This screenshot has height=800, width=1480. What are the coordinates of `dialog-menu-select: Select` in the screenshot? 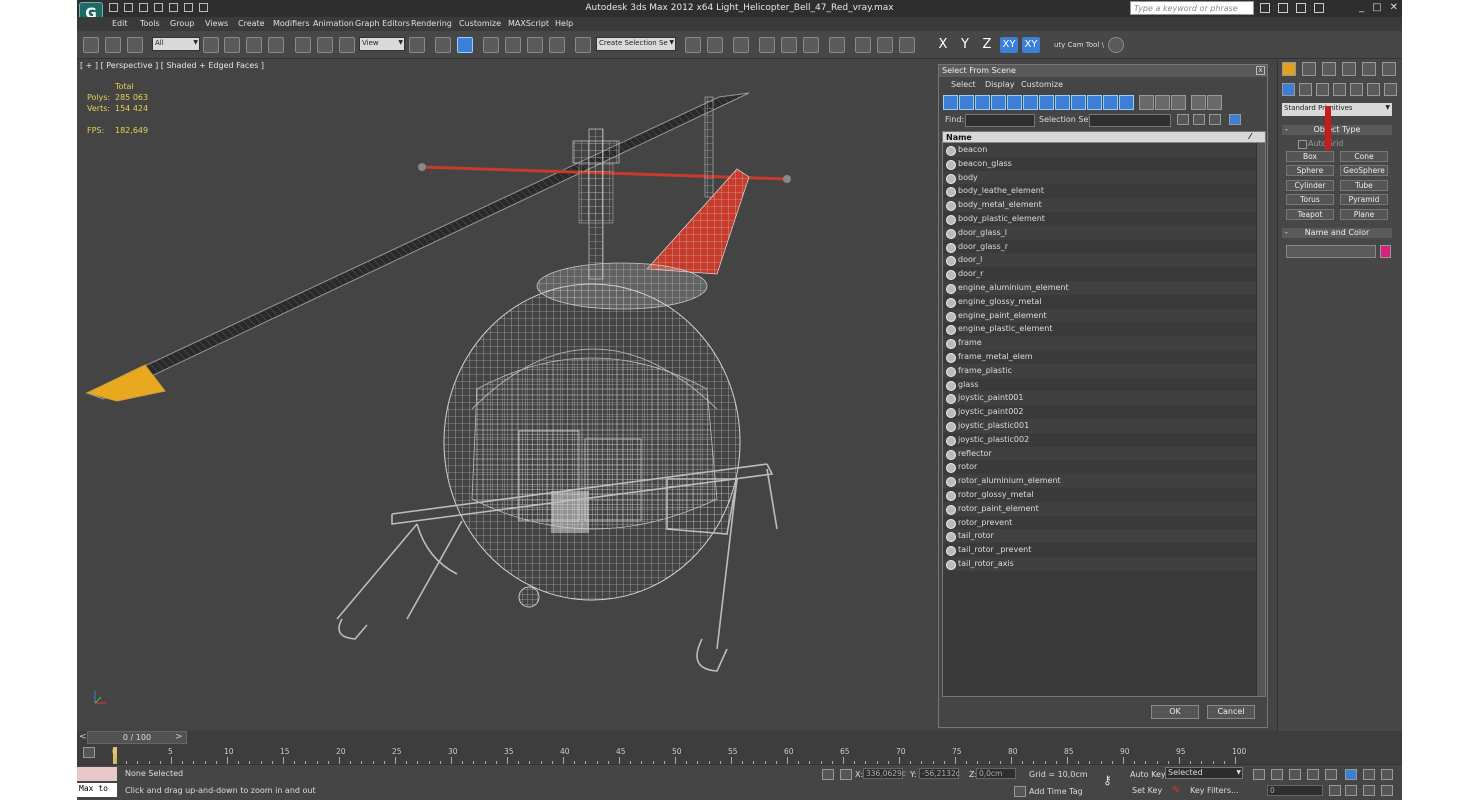 It's located at (963, 84).